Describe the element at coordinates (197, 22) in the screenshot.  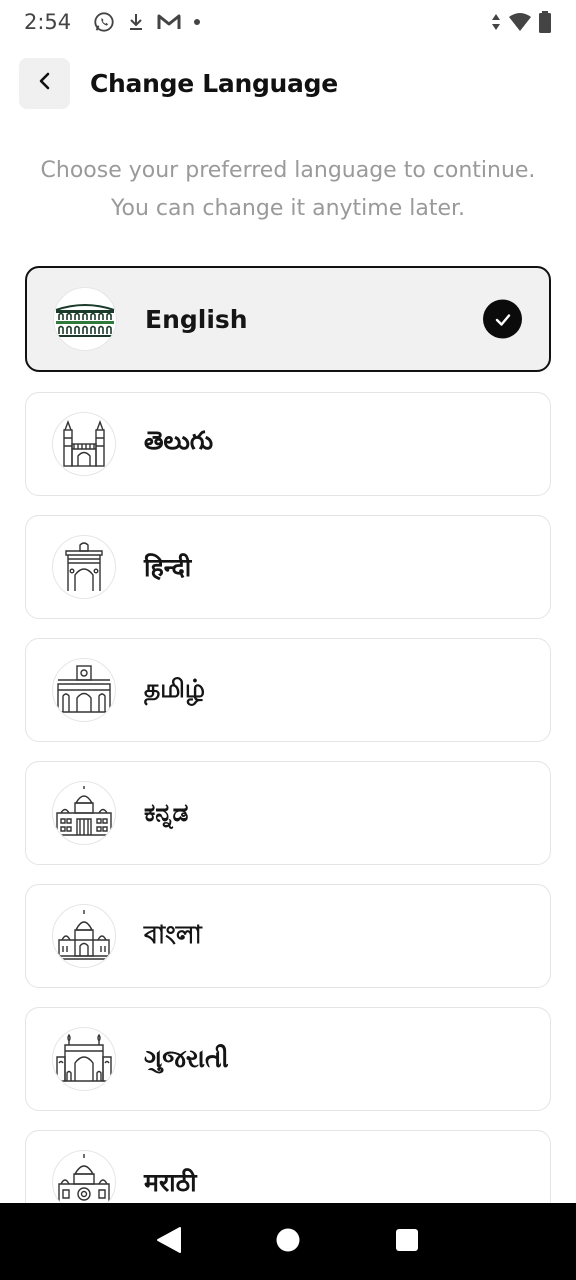
I see `dot-icon` at that location.